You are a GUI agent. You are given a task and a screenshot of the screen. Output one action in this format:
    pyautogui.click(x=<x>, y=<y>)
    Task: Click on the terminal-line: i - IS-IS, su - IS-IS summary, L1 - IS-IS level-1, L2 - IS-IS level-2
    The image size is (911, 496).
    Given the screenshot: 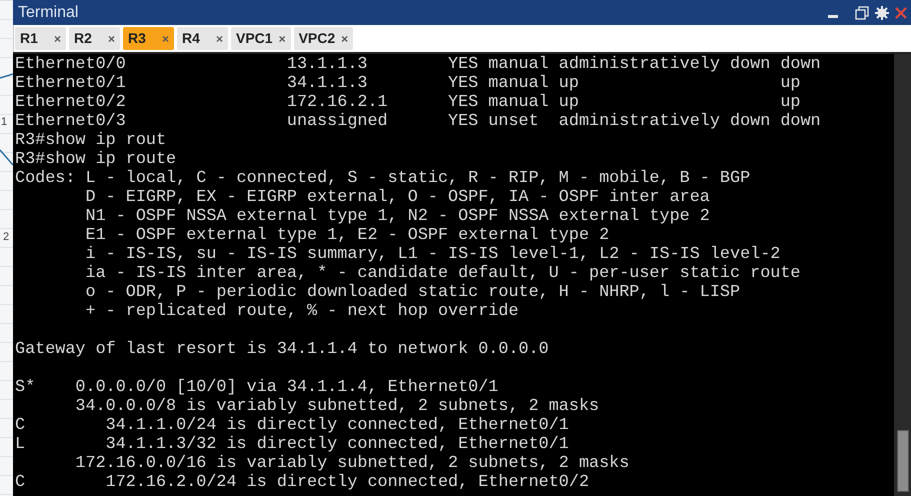 What is the action you would take?
    pyautogui.click(x=433, y=254)
    